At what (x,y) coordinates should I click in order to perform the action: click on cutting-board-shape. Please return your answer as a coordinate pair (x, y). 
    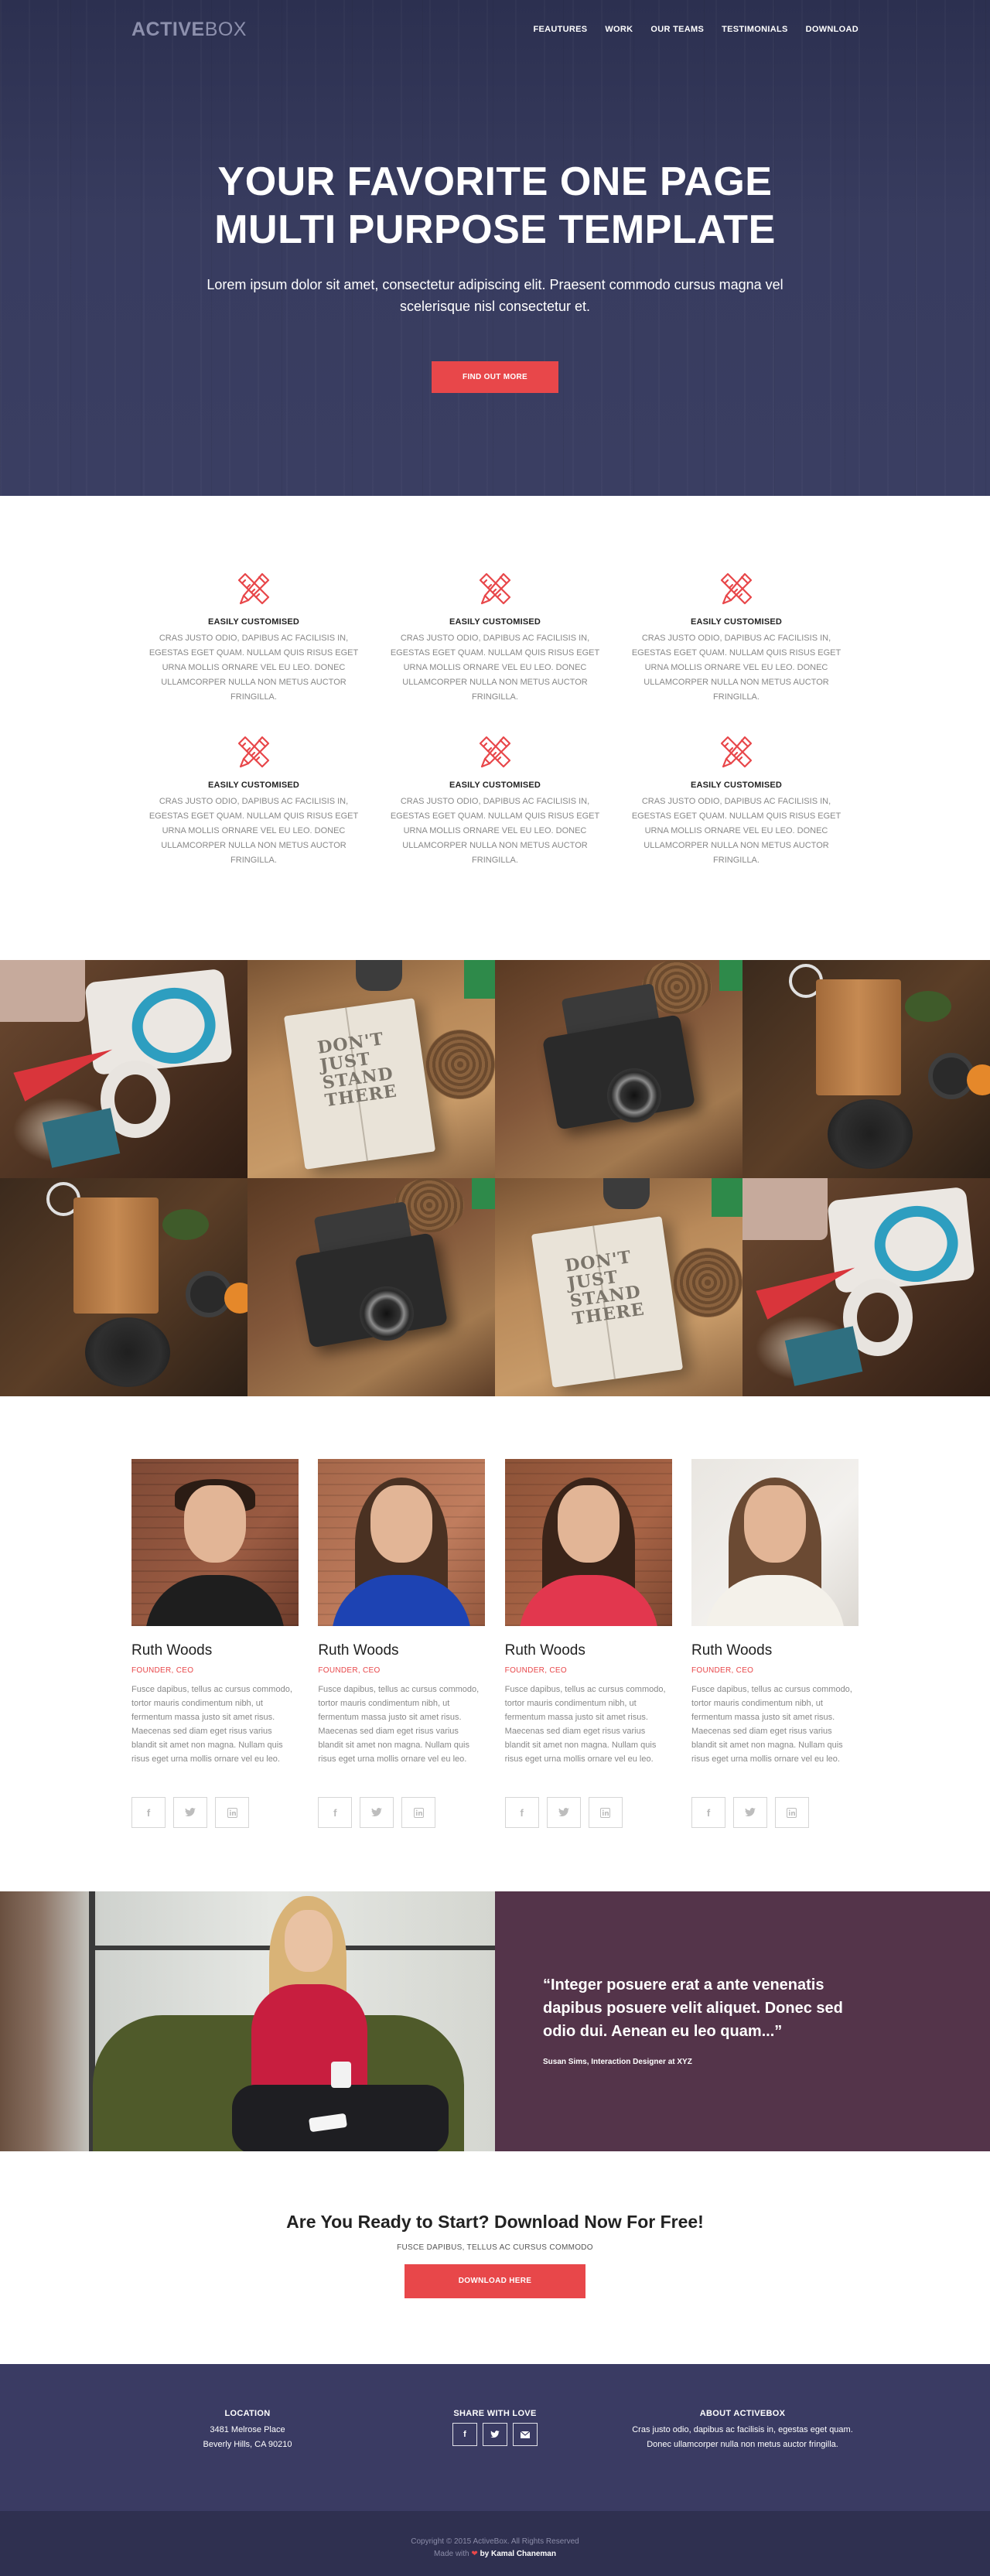
    Looking at the image, I should click on (116, 1255).